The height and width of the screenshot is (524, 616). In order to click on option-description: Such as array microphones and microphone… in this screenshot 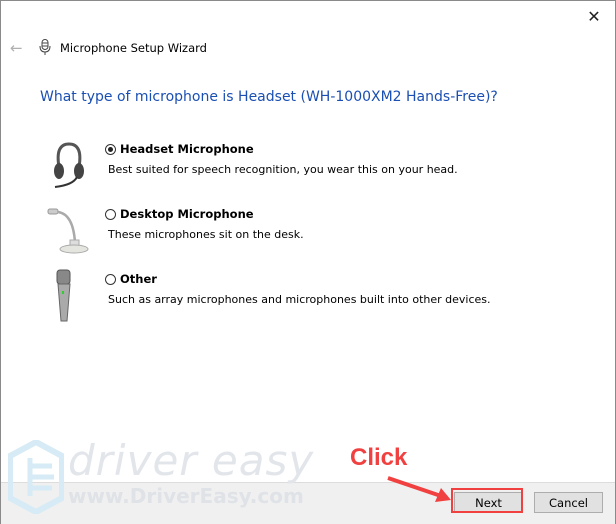, I will do `click(299, 299)`.